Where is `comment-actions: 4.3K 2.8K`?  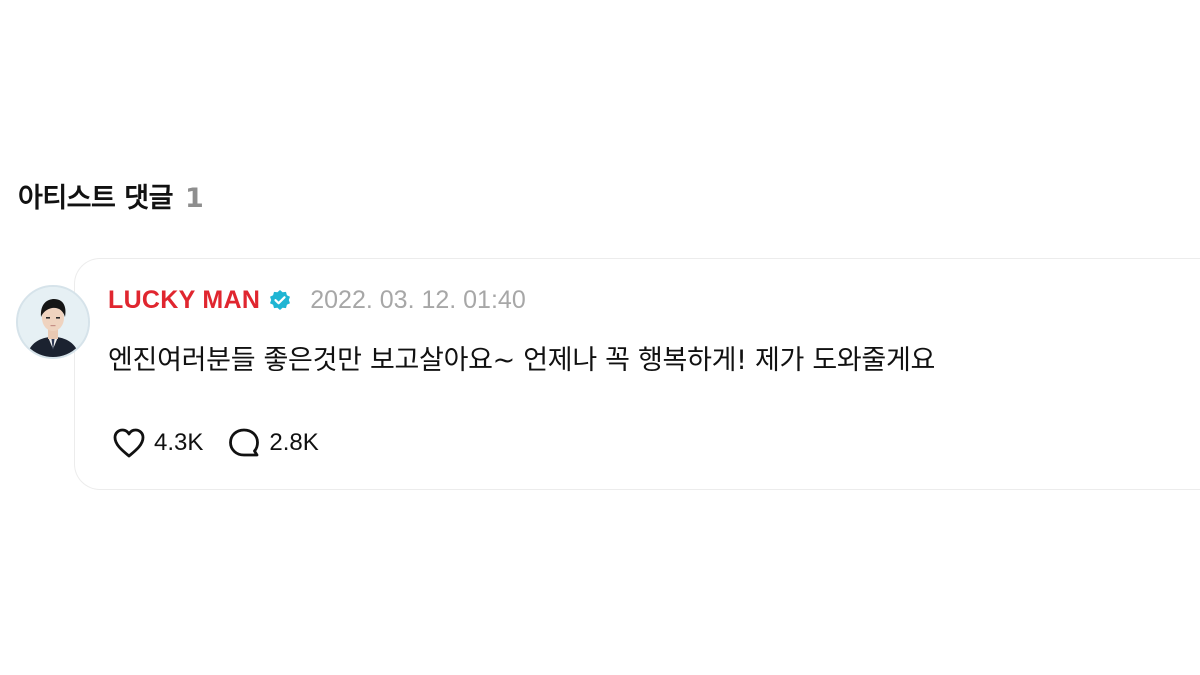
comment-actions: 4.3K 2.8K is located at coordinates (223, 443).